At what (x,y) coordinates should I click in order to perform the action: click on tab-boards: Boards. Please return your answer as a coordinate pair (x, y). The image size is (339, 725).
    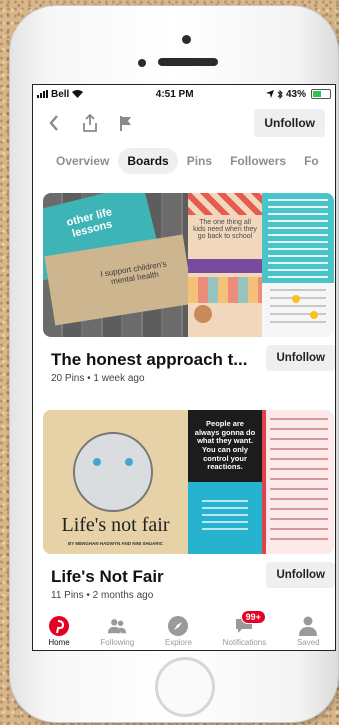
    Looking at the image, I should click on (148, 161).